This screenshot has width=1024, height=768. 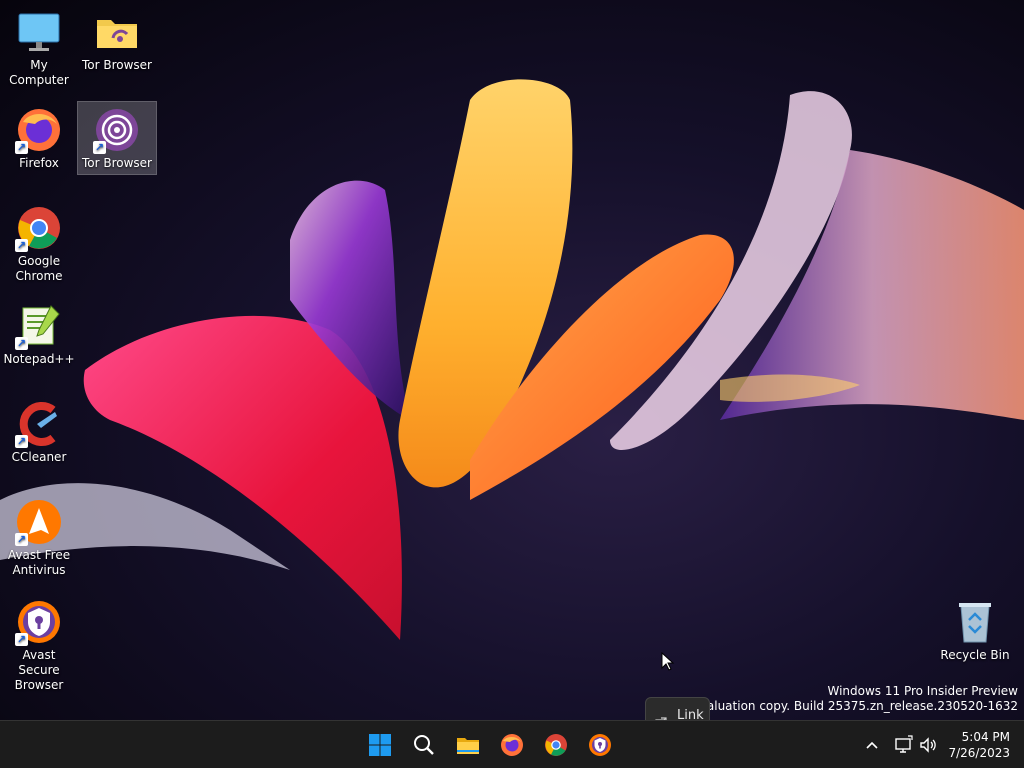 What do you see at coordinates (975, 622) in the screenshot?
I see `recycle-bin-icon` at bounding box center [975, 622].